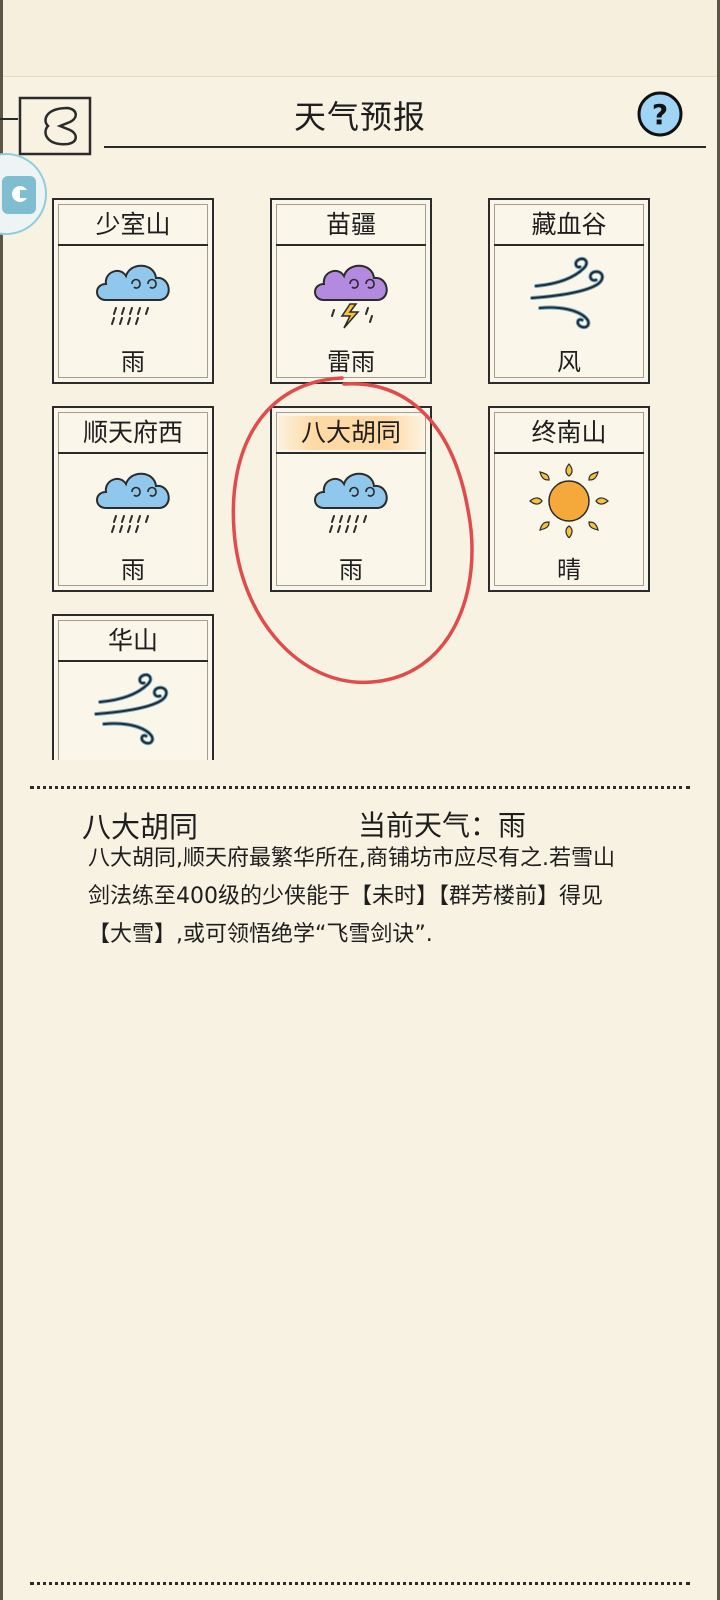 The height and width of the screenshot is (1600, 720). What do you see at coordinates (351, 433) in the screenshot?
I see `card-location-name: 八大胡同` at bounding box center [351, 433].